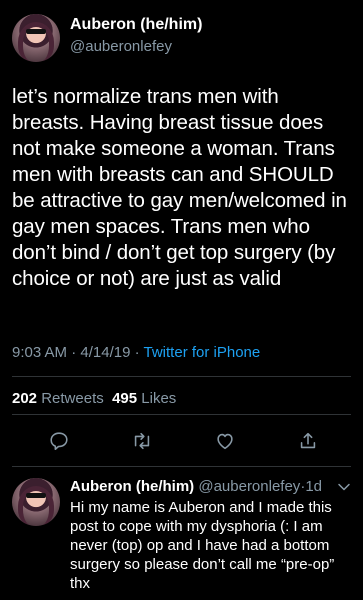 The height and width of the screenshot is (600, 363). What do you see at coordinates (105, 352) in the screenshot?
I see `tweet-date: 4/14/19` at bounding box center [105, 352].